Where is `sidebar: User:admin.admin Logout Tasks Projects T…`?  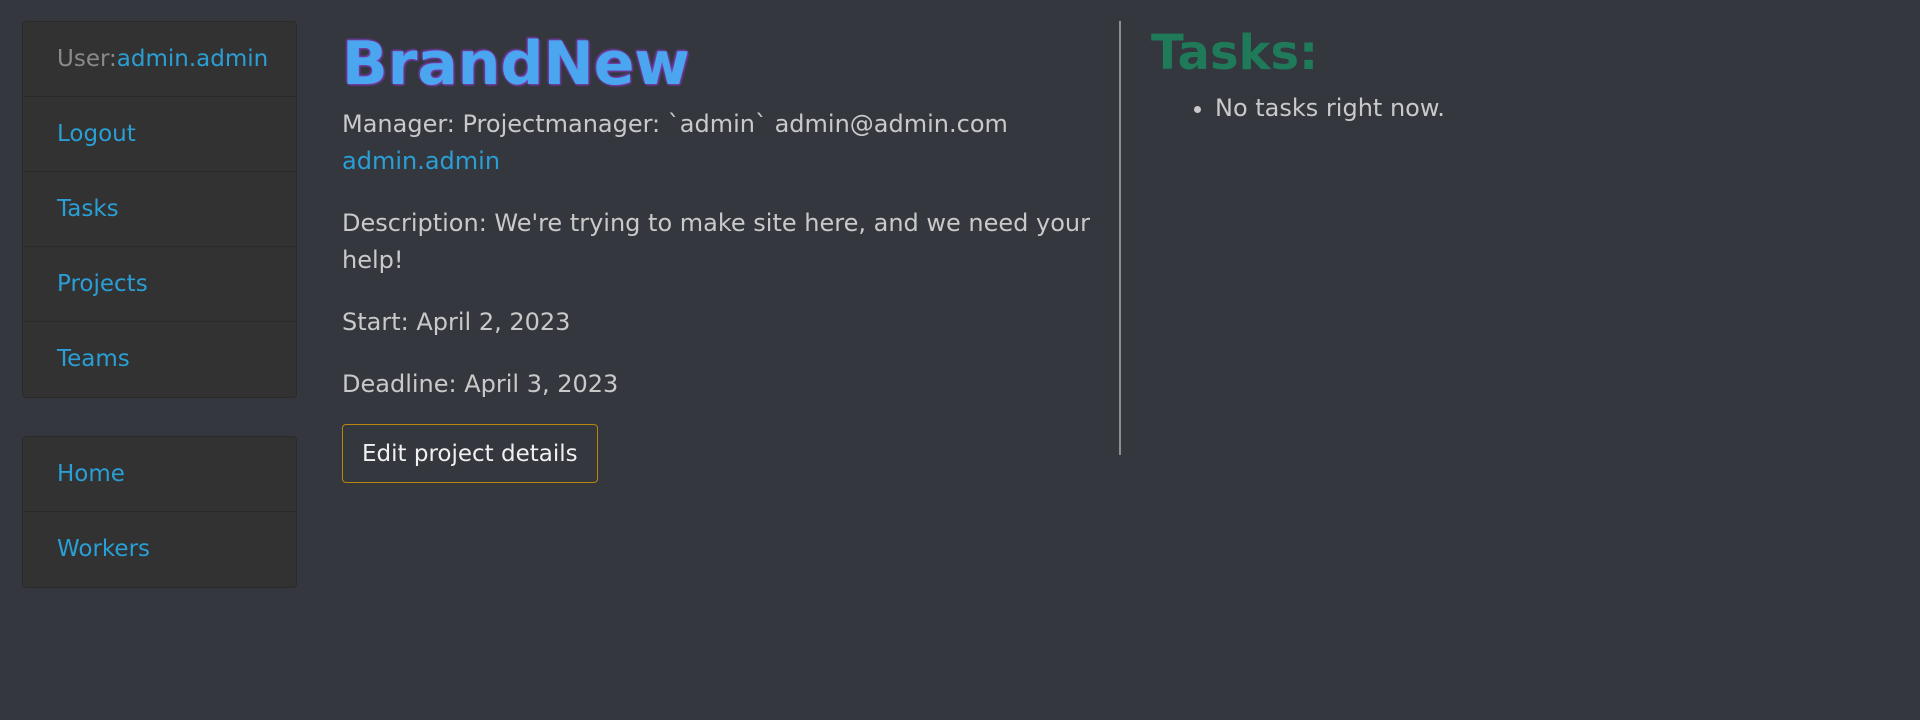 sidebar: User:admin.admin Logout Tasks Projects T… is located at coordinates (159, 304).